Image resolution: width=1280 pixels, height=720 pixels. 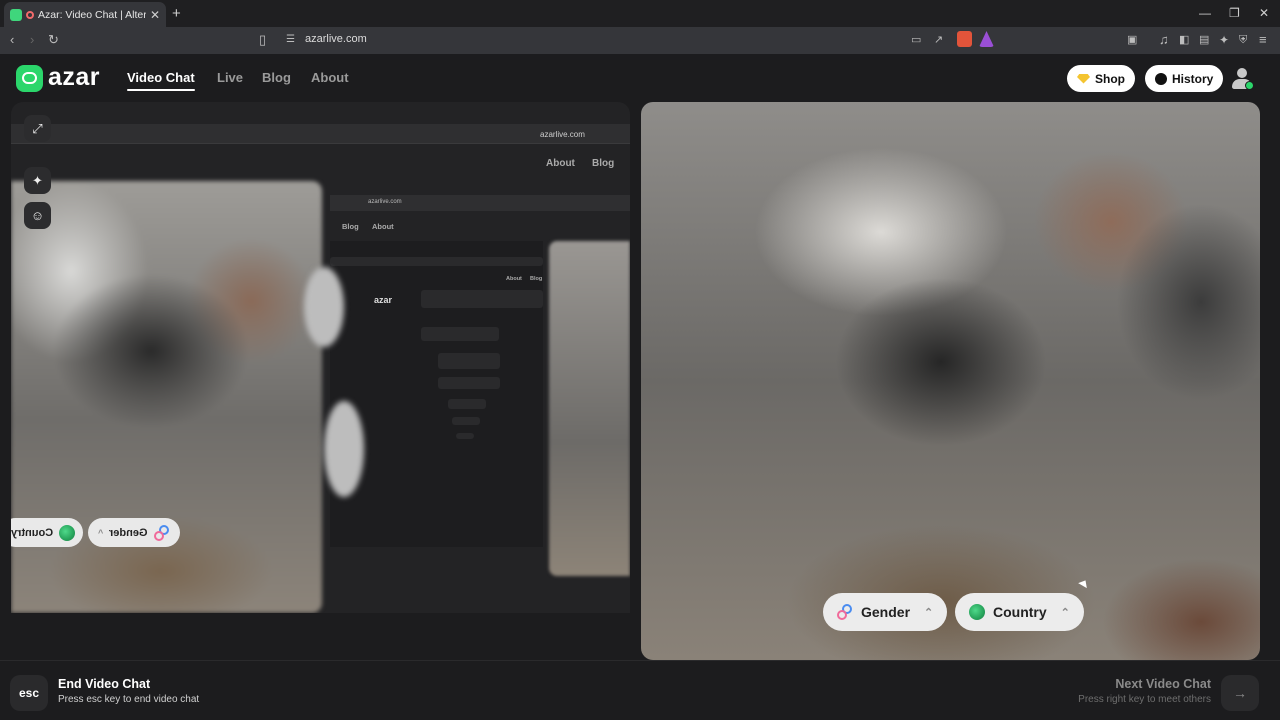 I want to click on cast-icon: ▭, so click(x=916, y=40).